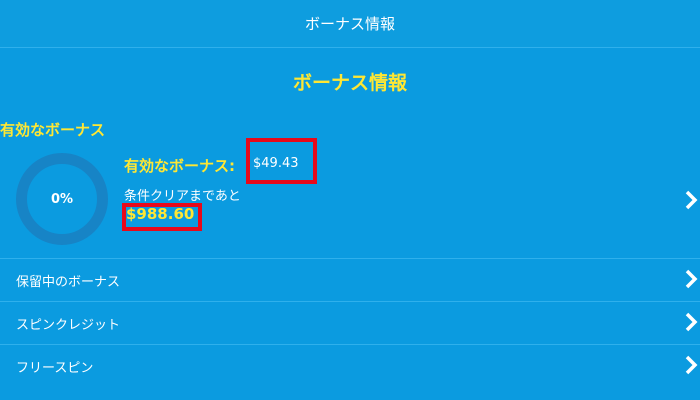 The image size is (700, 400). What do you see at coordinates (160, 214) in the screenshot?
I see `remaining-requirement-value: $988.60` at bounding box center [160, 214].